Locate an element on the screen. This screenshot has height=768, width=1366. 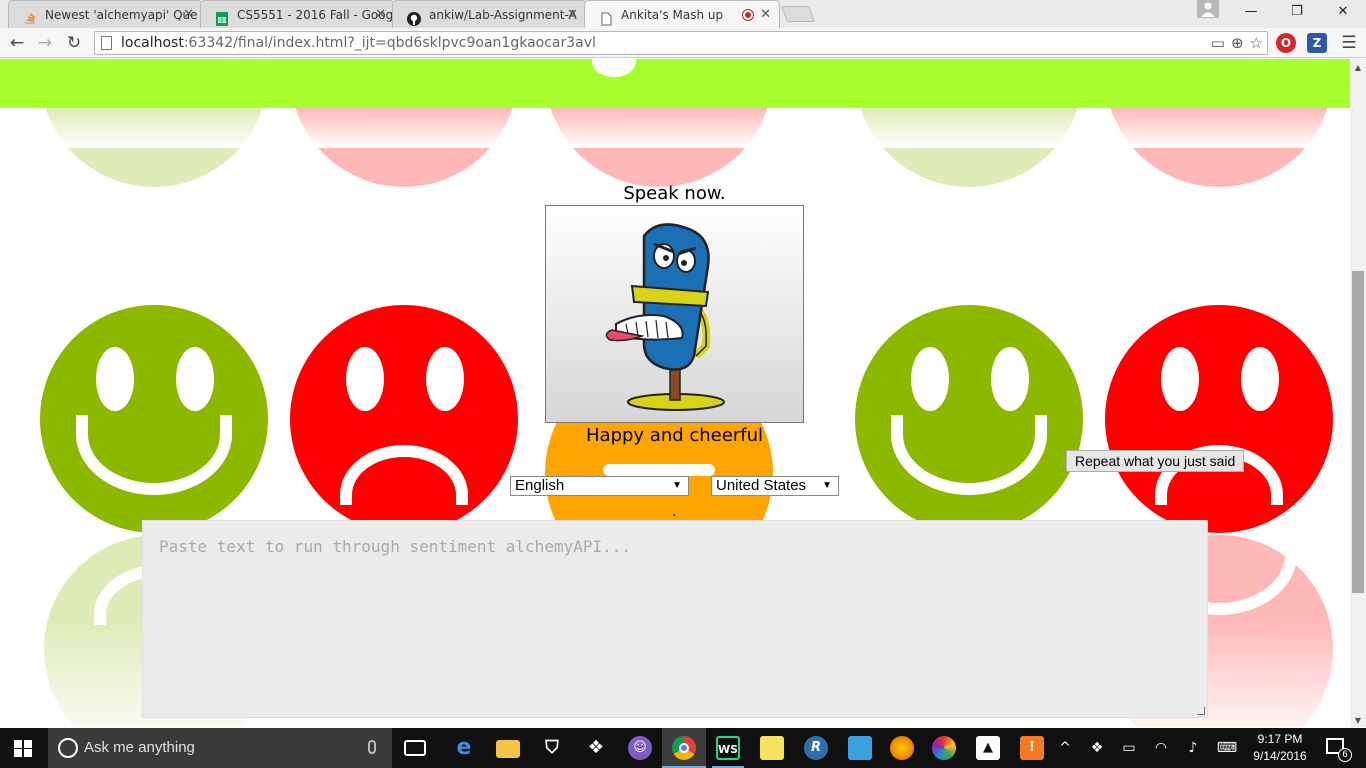
new-tab-button is located at coordinates (798, 14).